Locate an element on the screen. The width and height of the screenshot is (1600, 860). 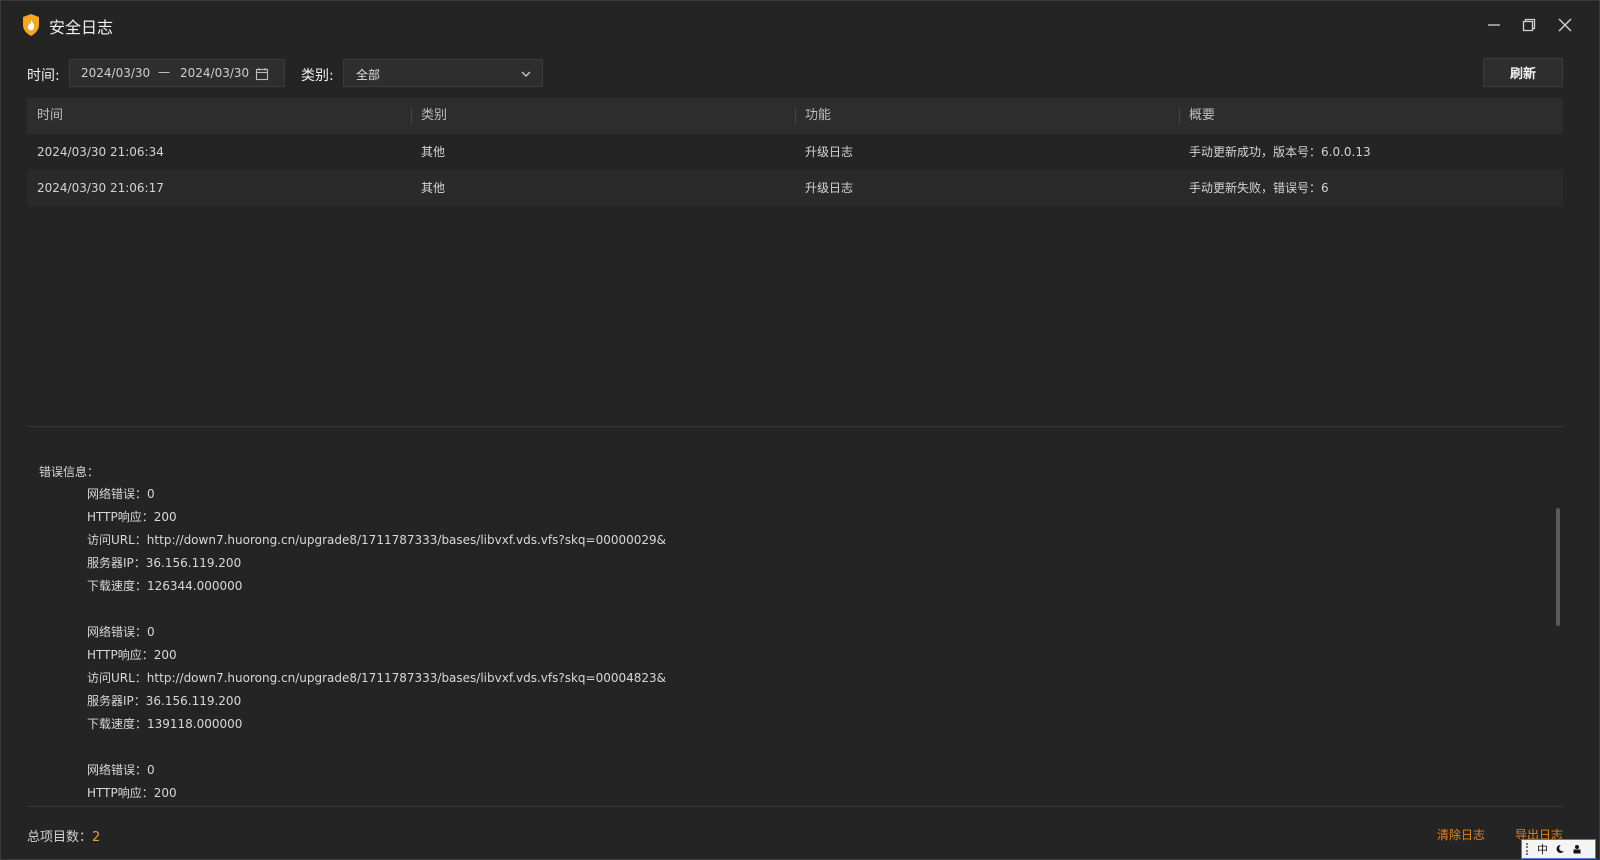
footer-divider is located at coordinates (795, 806).